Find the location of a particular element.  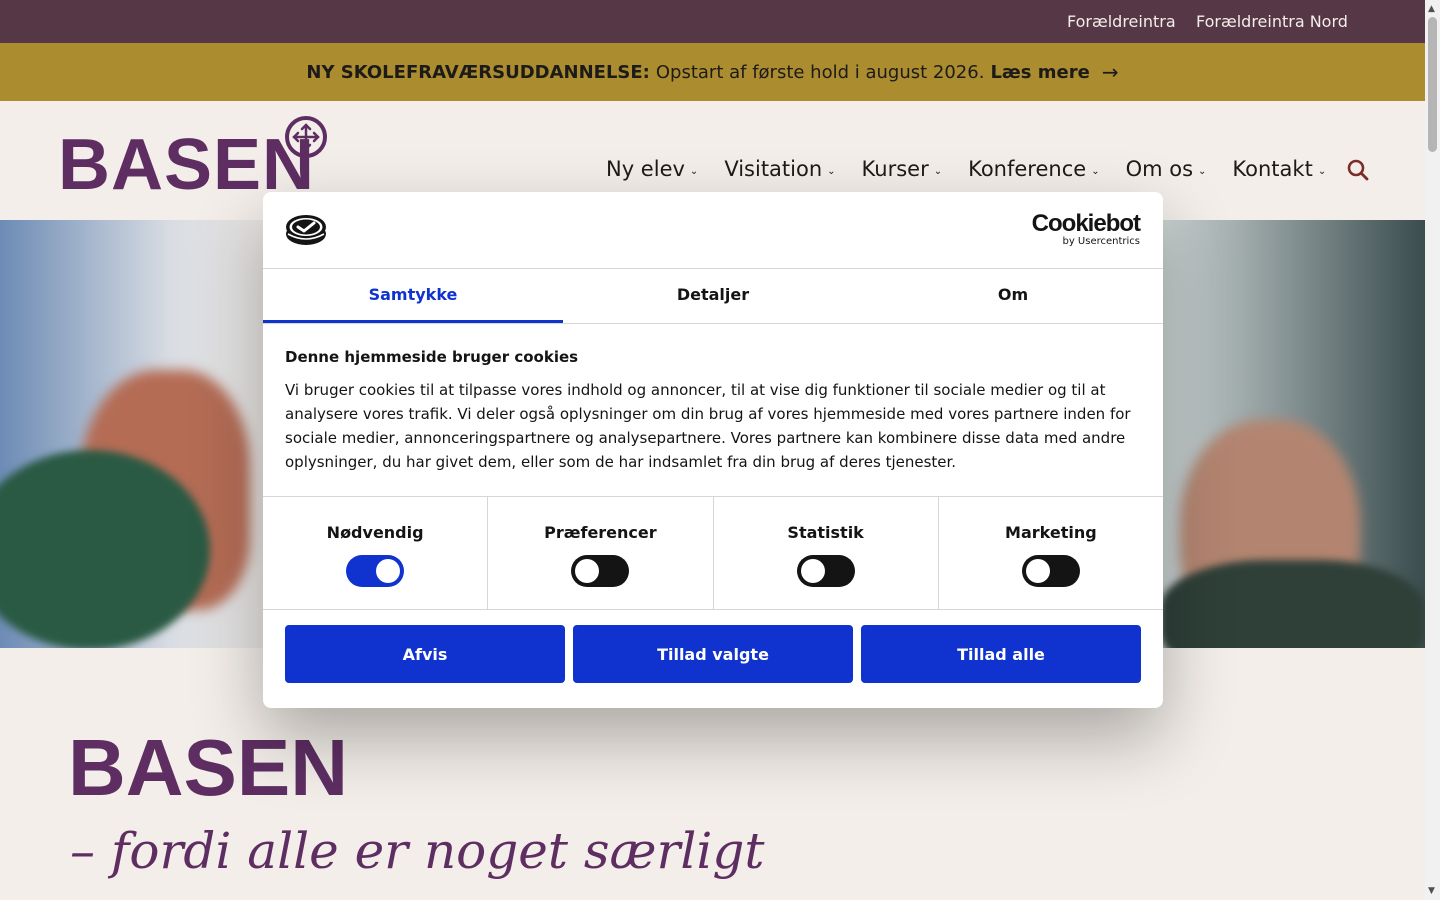

scroll-down-icon: ▼ is located at coordinates (1431, 891).